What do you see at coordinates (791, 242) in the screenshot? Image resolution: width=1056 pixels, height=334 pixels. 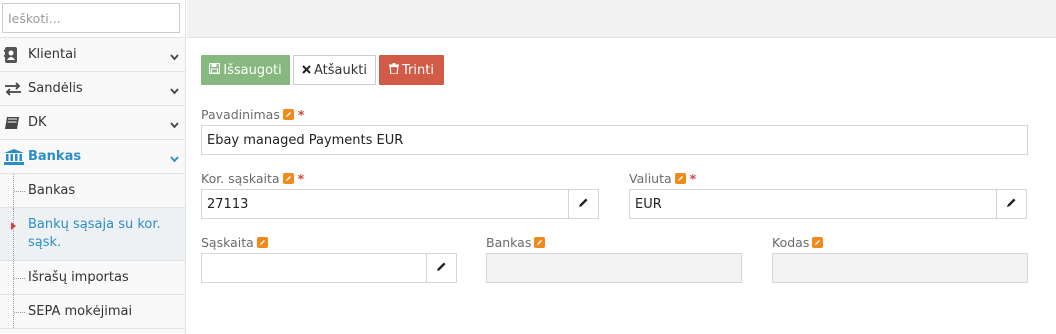 I see `code-label-text: Kodas` at bounding box center [791, 242].